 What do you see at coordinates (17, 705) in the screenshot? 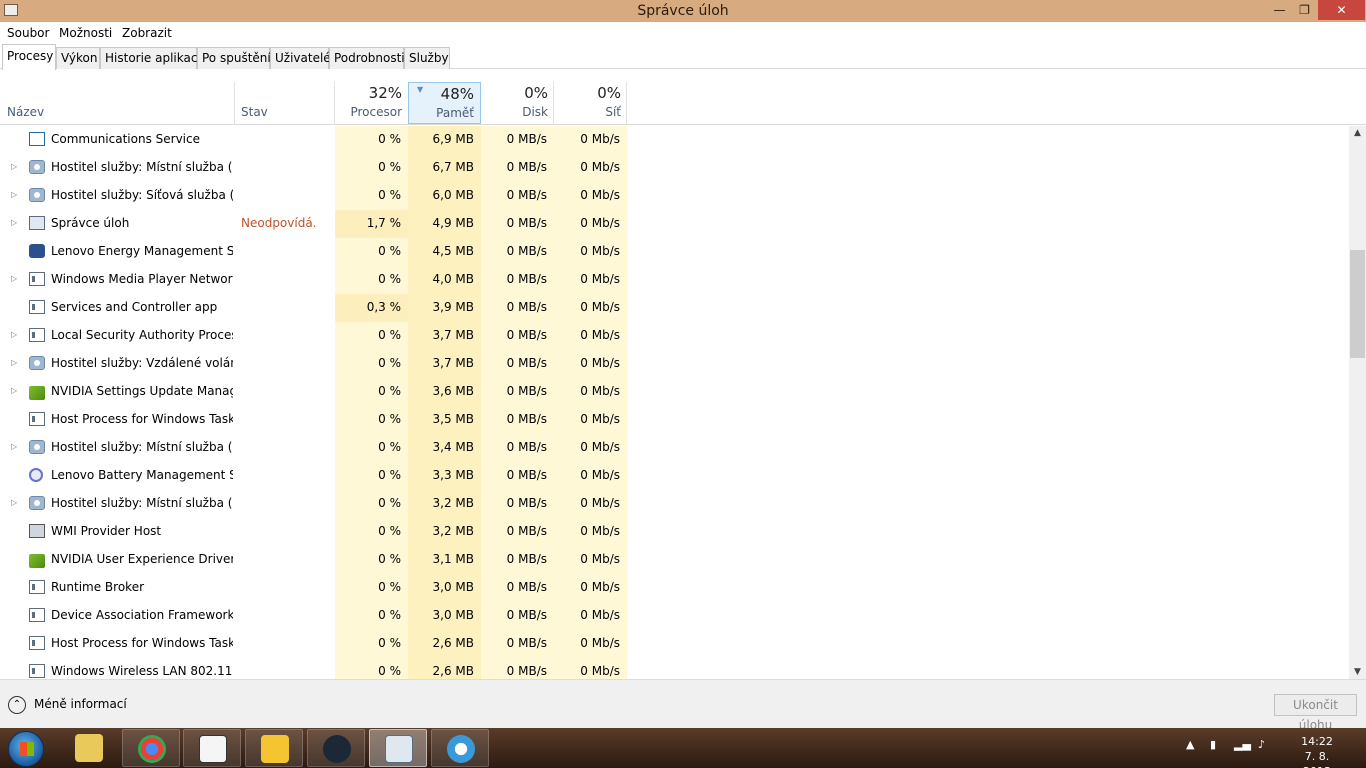
I see `chevron-up-icon: ⌃` at bounding box center [17, 705].